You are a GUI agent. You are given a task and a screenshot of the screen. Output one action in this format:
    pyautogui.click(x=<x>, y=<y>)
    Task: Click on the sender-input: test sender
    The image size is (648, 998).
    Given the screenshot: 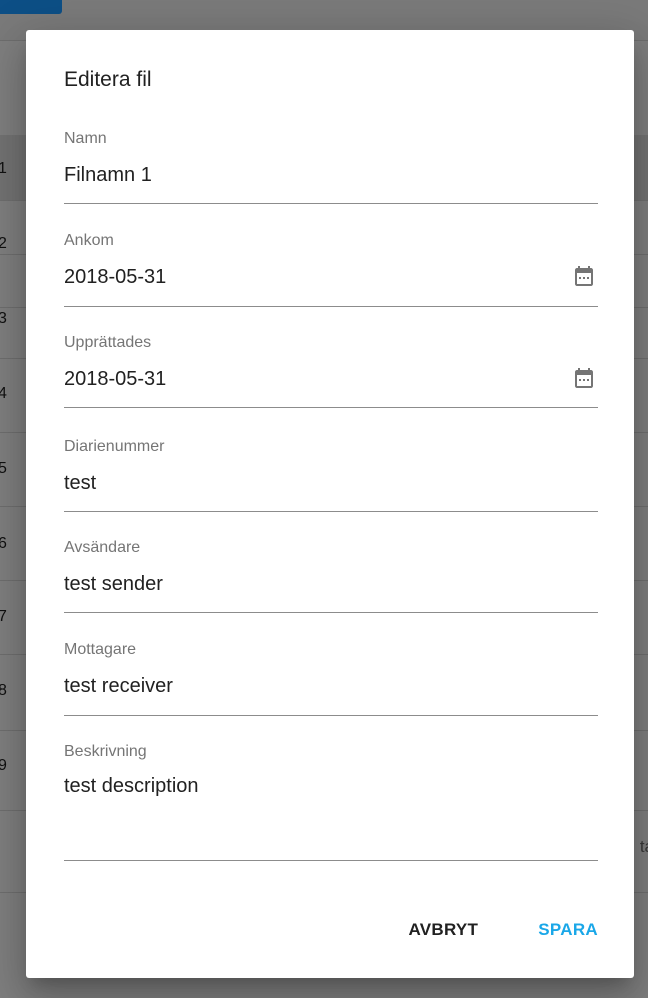 What is the action you would take?
    pyautogui.click(x=113, y=584)
    